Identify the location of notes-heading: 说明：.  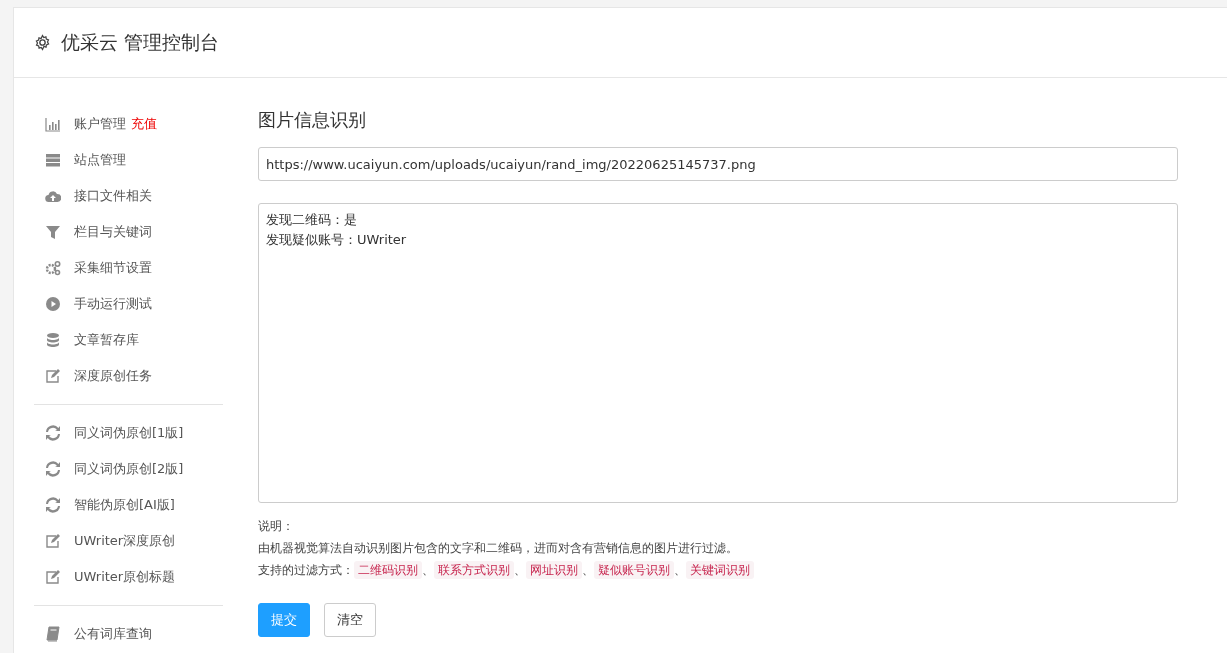
(276, 526).